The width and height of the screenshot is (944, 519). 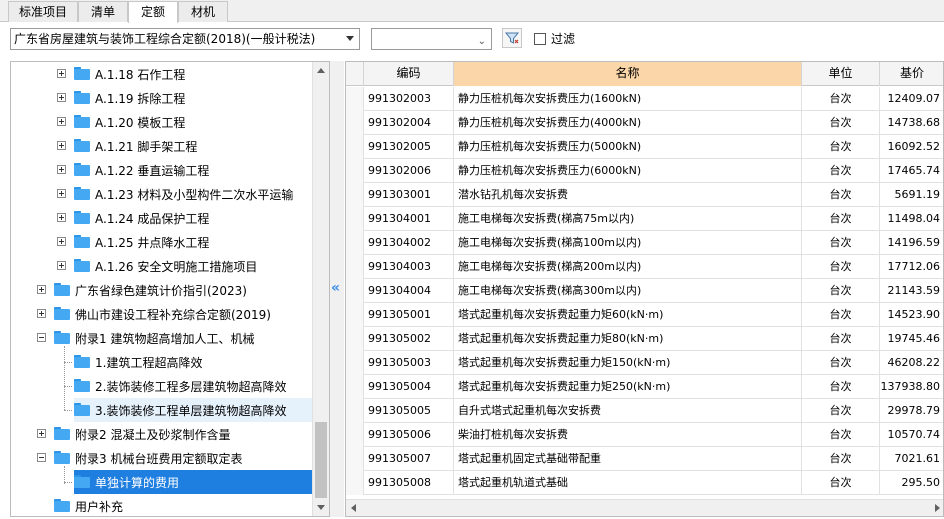 I want to click on filter-checkbox, so click(x=540, y=39).